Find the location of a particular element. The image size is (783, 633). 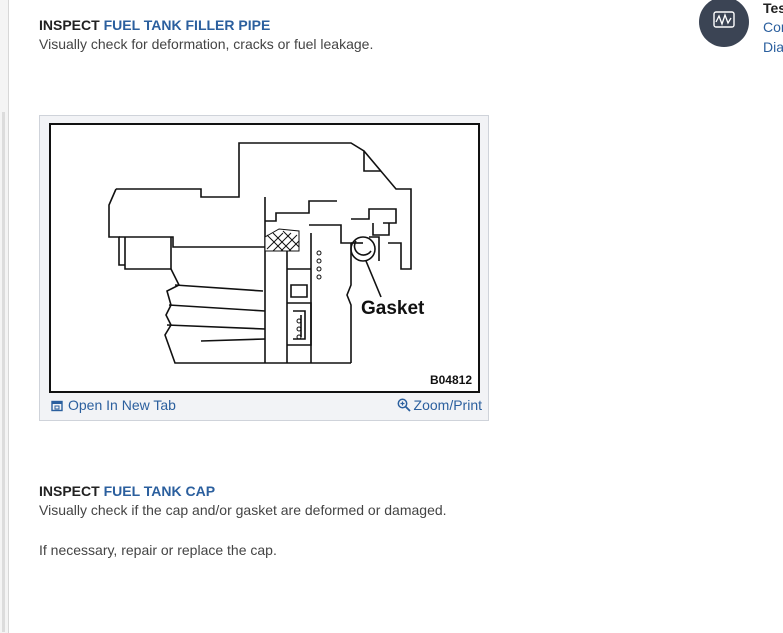

zoom-print-button: Zoom/Print is located at coordinates (439, 406).